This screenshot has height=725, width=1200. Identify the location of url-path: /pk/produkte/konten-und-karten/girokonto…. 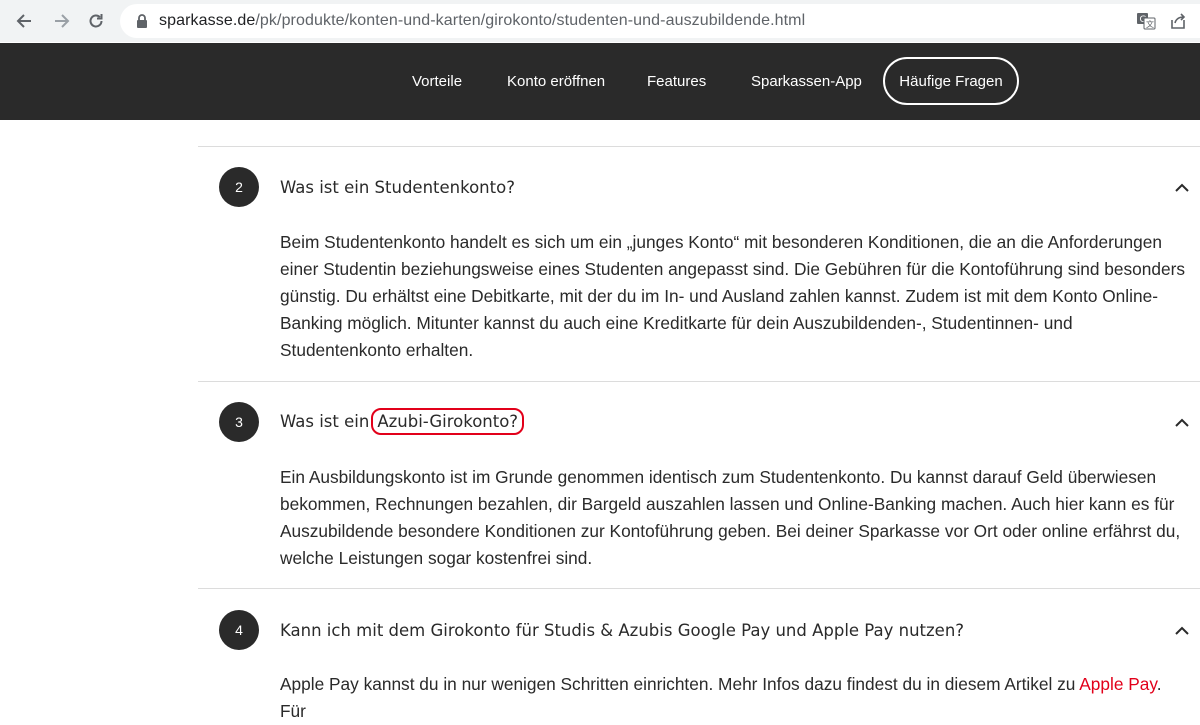
(530, 20).